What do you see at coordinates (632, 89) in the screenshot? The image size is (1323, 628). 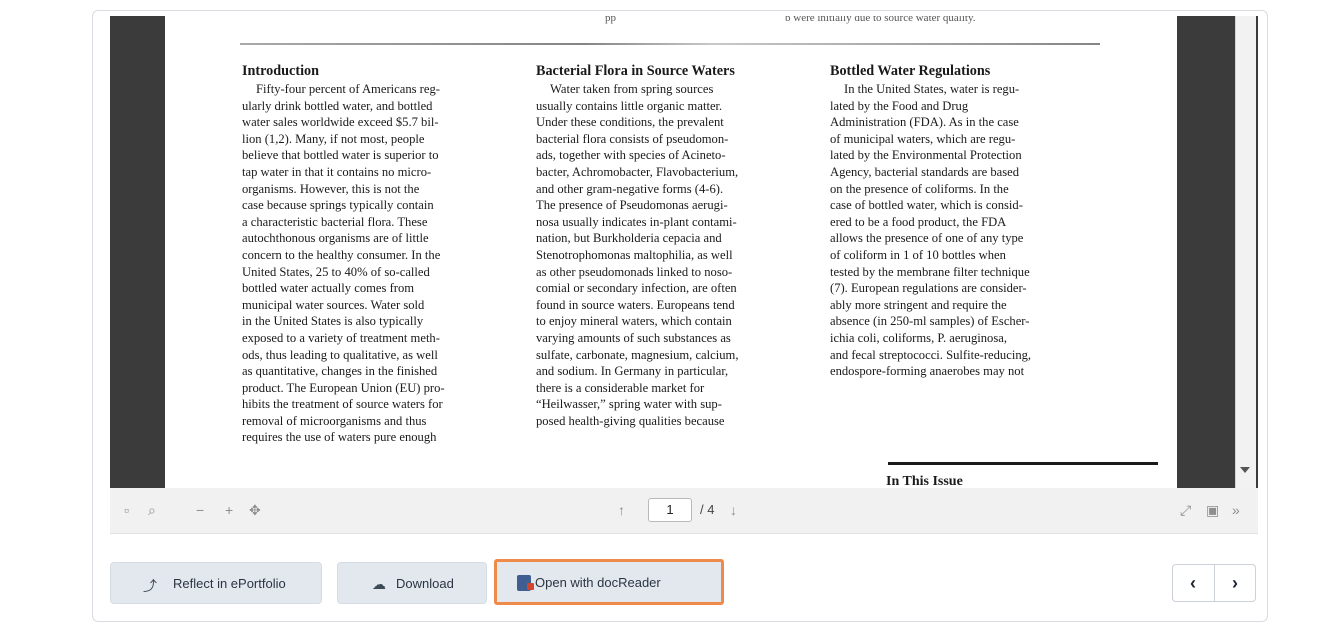 I see `text-line: Water taken from spring sources` at bounding box center [632, 89].